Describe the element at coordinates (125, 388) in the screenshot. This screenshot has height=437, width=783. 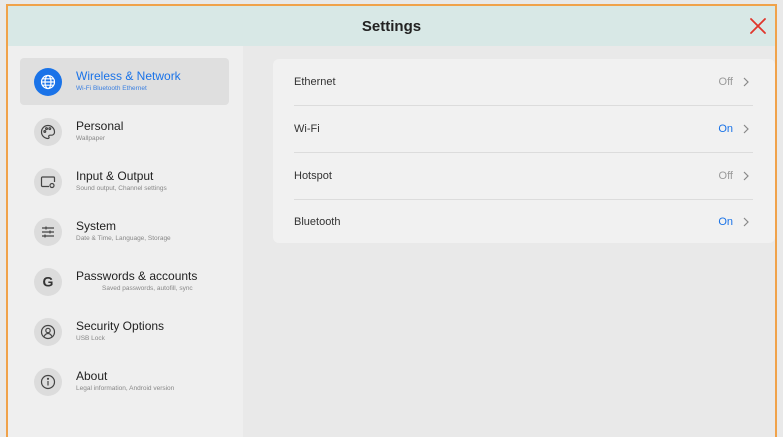
I see `sidebar-item-sublabel: Legal information, Android version` at that location.